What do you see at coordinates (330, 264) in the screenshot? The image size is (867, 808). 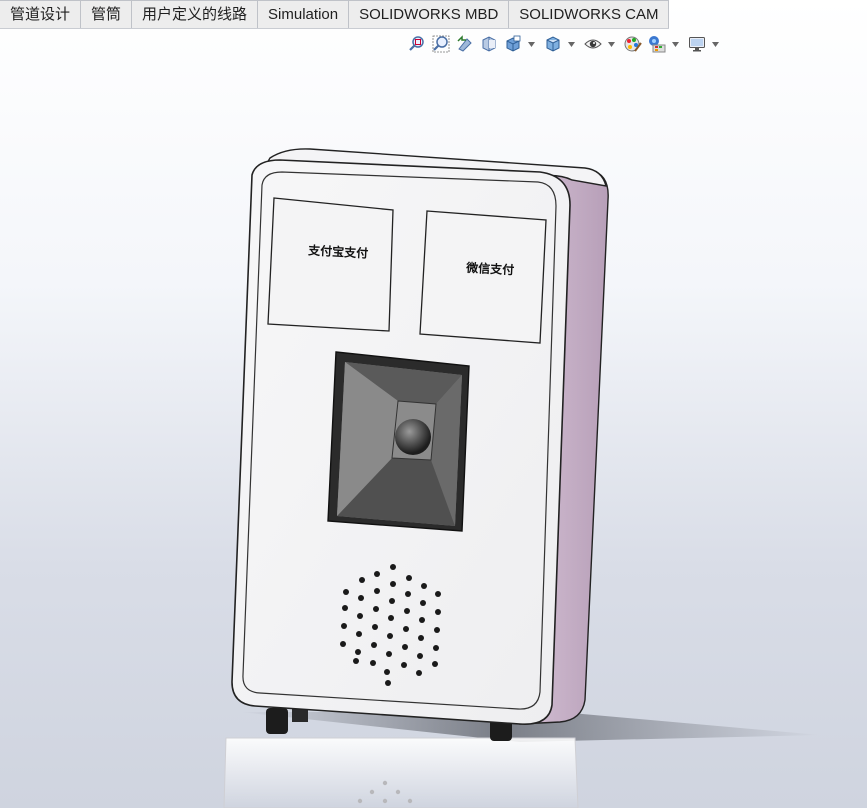 I see `alipay-label-panel: 支付宝支付` at bounding box center [330, 264].